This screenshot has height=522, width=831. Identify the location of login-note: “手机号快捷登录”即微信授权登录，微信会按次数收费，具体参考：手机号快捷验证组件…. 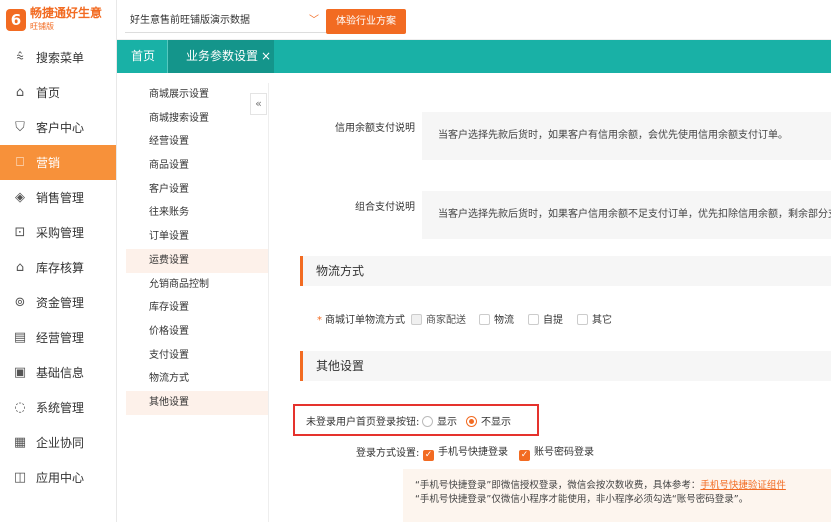
(617, 495).